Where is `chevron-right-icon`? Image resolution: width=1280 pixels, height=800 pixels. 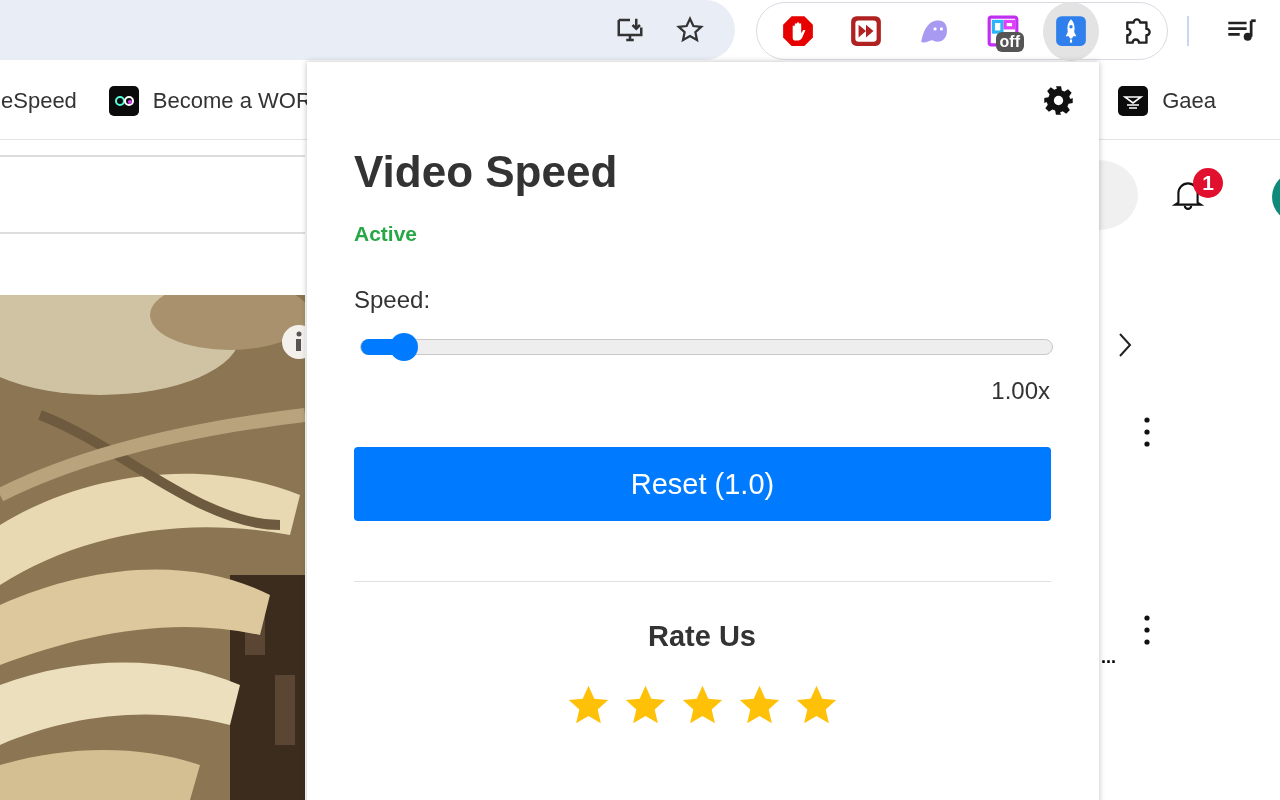
chevron-right-icon is located at coordinates (1125, 345).